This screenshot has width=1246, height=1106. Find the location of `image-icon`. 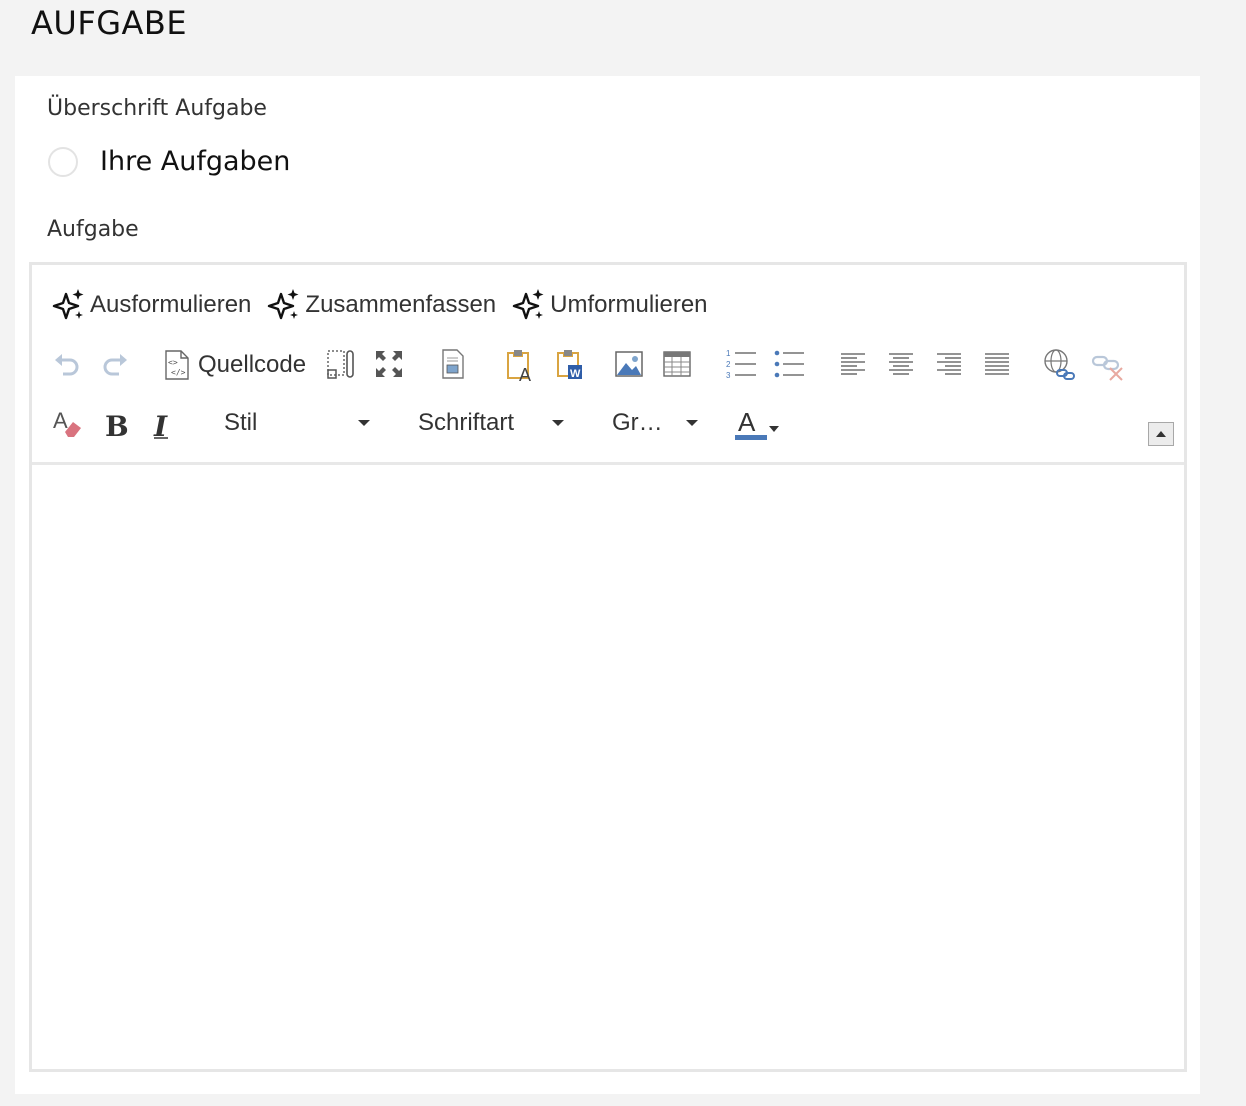

image-icon is located at coordinates (629, 364).